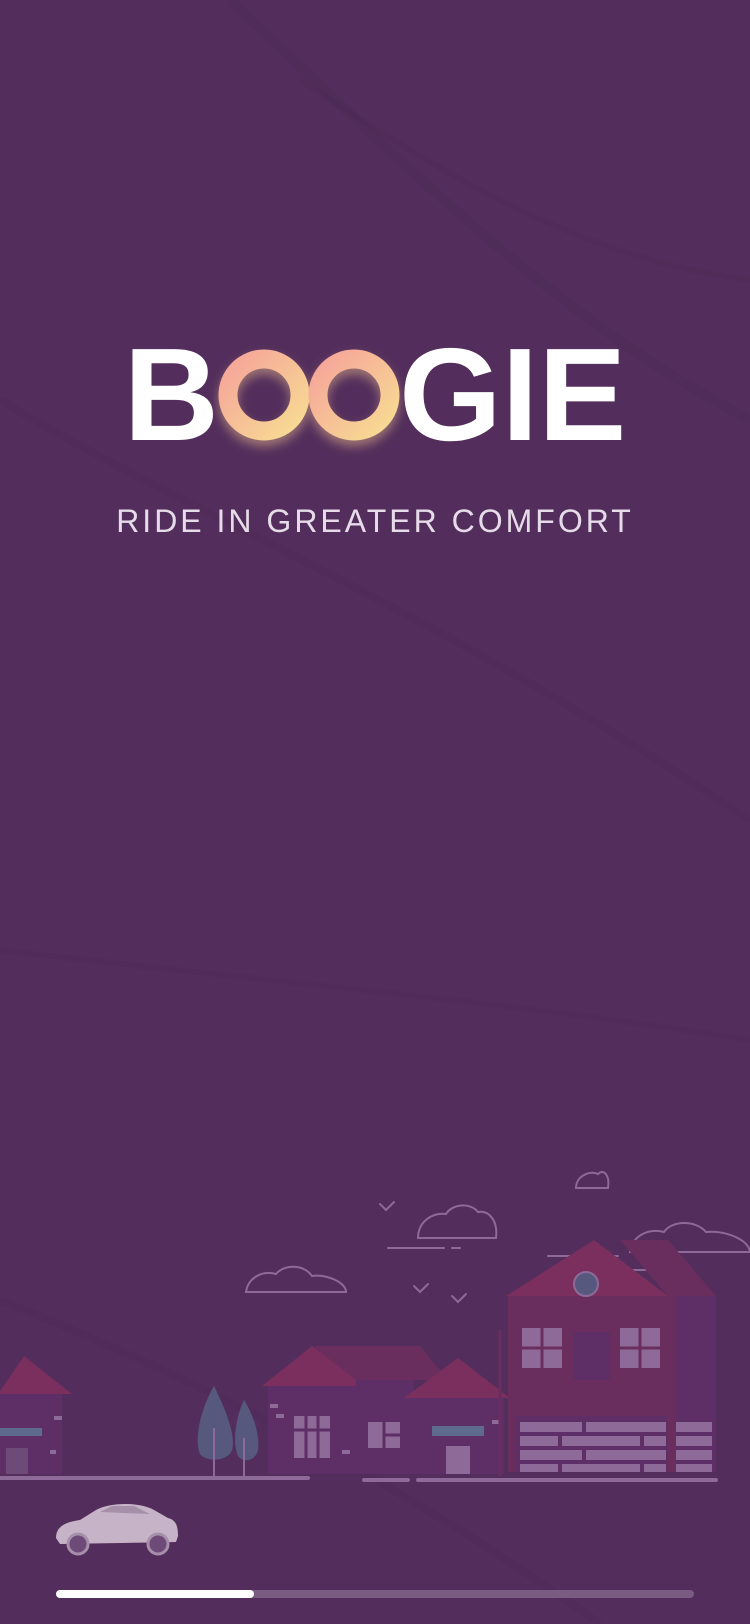 The width and height of the screenshot is (750, 1624). What do you see at coordinates (36, 1415) in the screenshot?
I see `left-house` at bounding box center [36, 1415].